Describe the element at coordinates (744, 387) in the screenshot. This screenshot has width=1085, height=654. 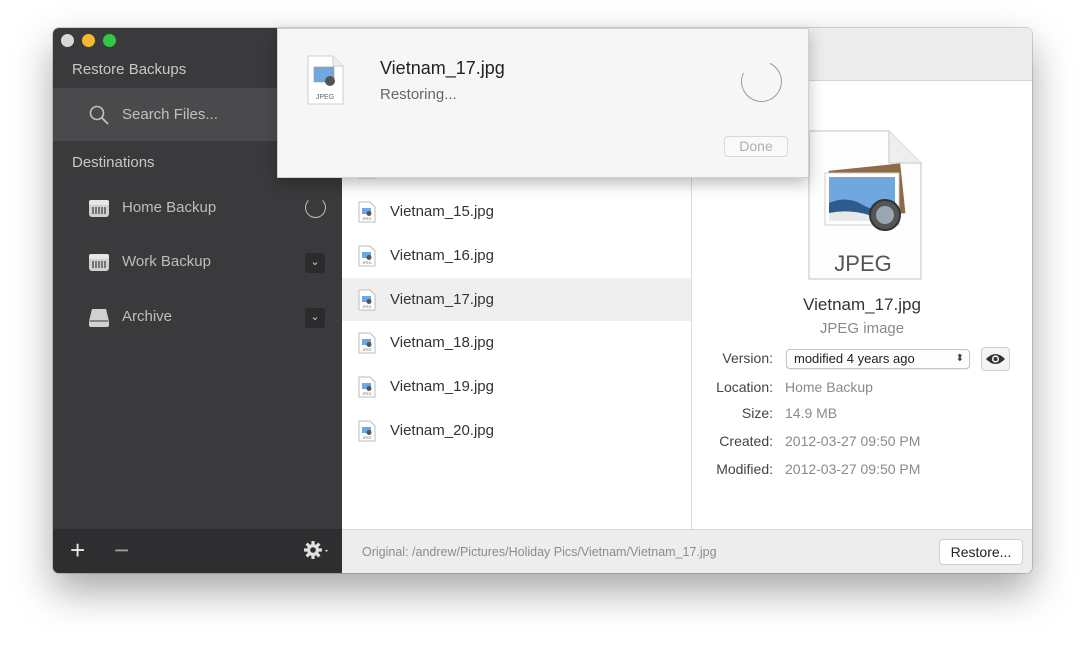
I see `location-label: Location:` at that location.